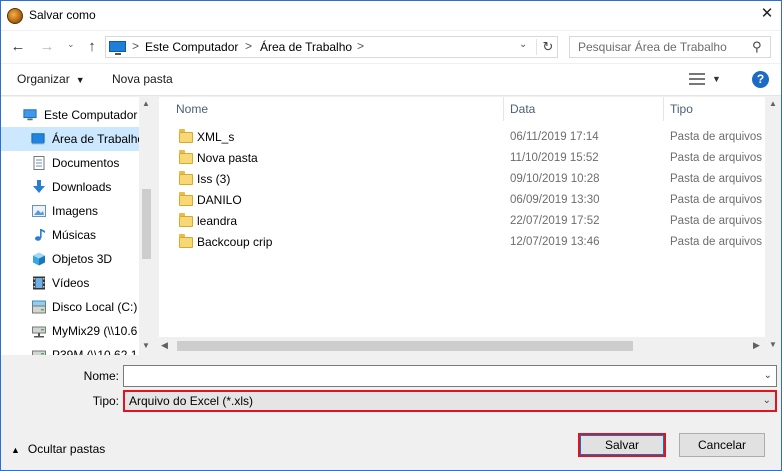 The height and width of the screenshot is (471, 782). Describe the element at coordinates (767, 14) in the screenshot. I see `close-icon: ✕` at that location.